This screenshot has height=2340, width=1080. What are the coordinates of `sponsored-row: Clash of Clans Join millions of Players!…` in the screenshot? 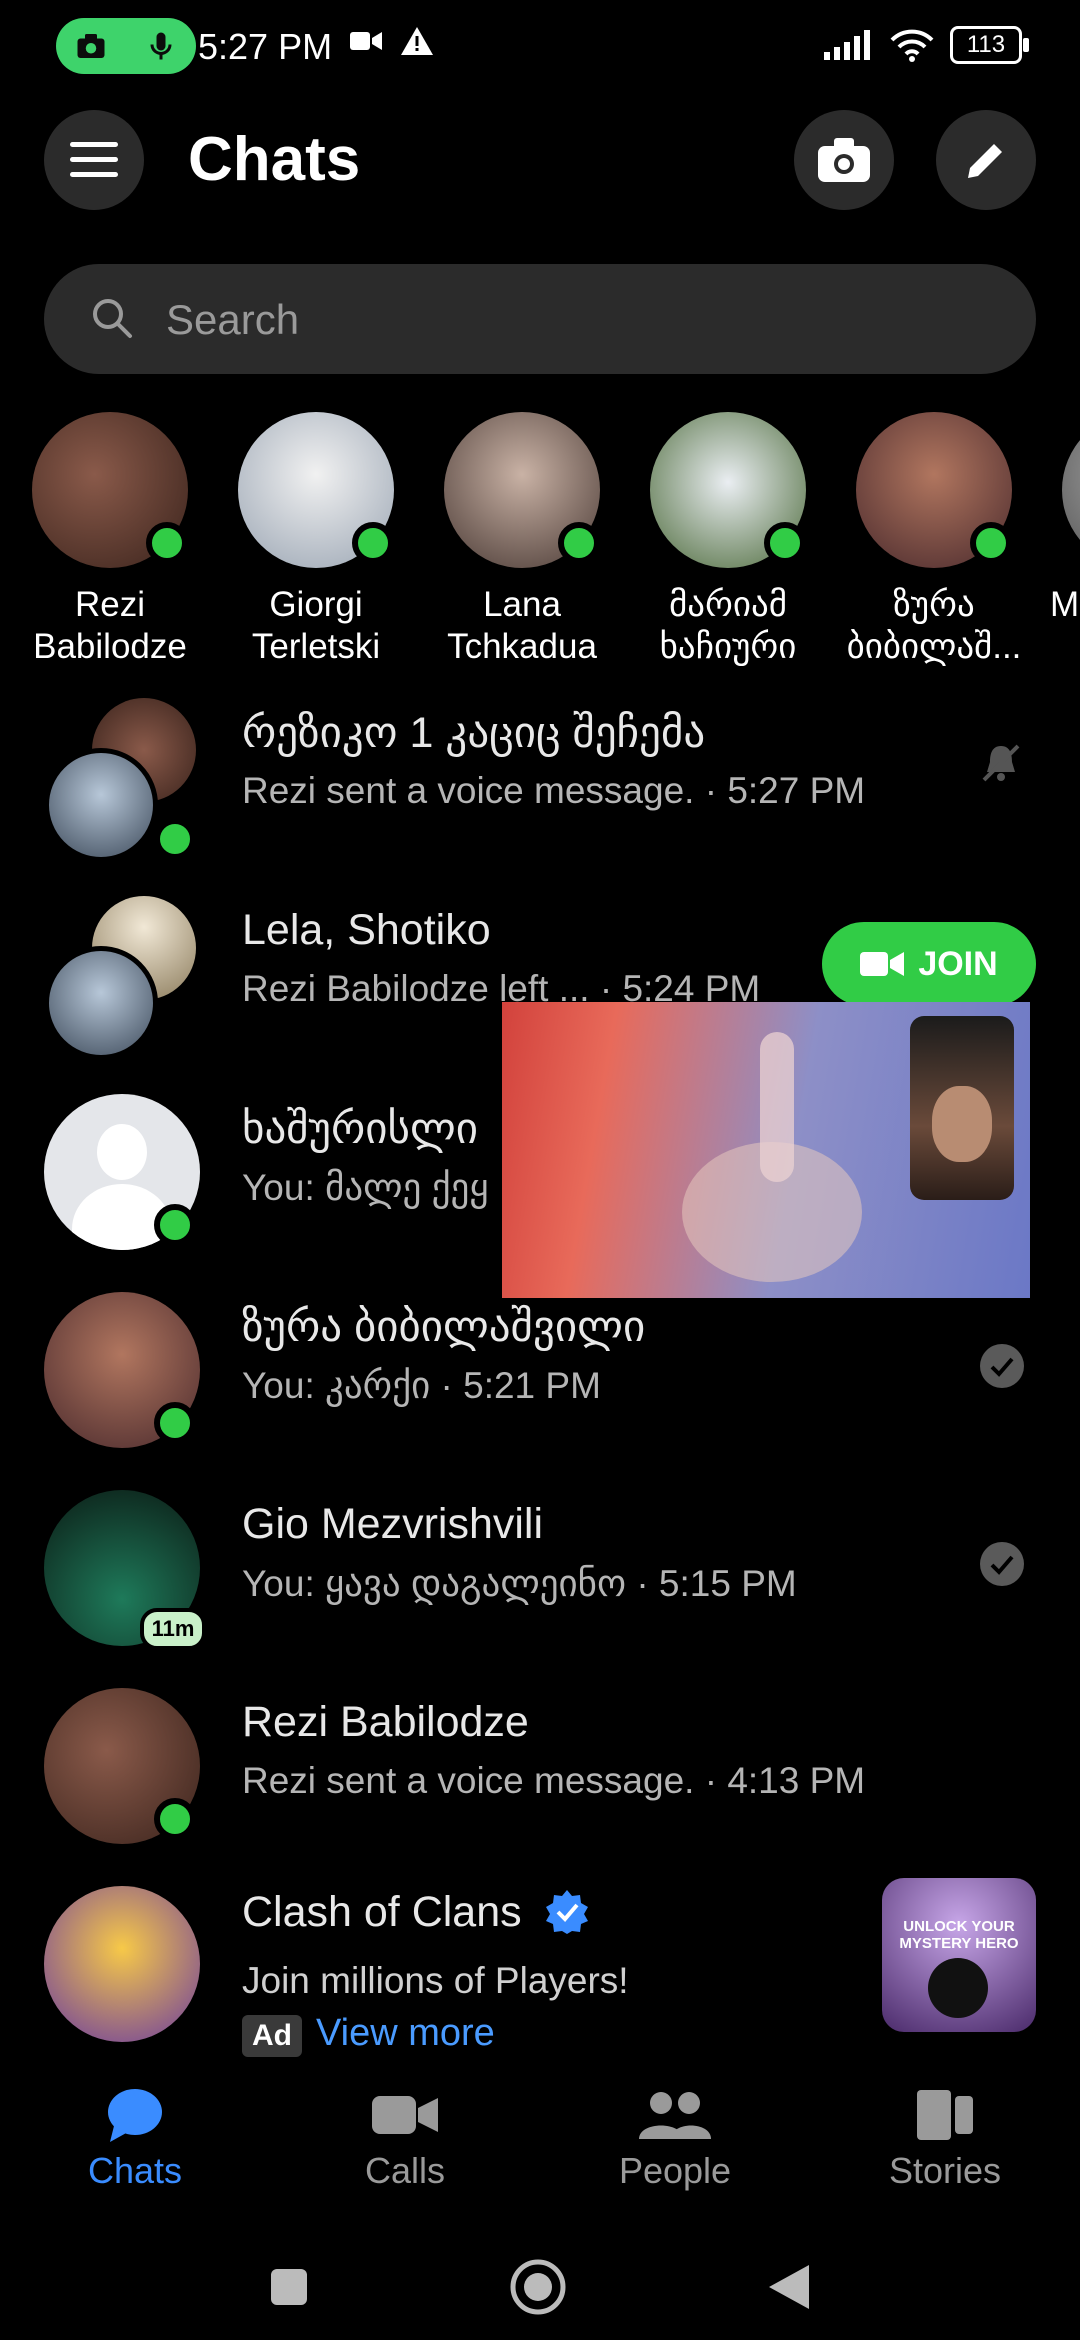 It's located at (540, 1966).